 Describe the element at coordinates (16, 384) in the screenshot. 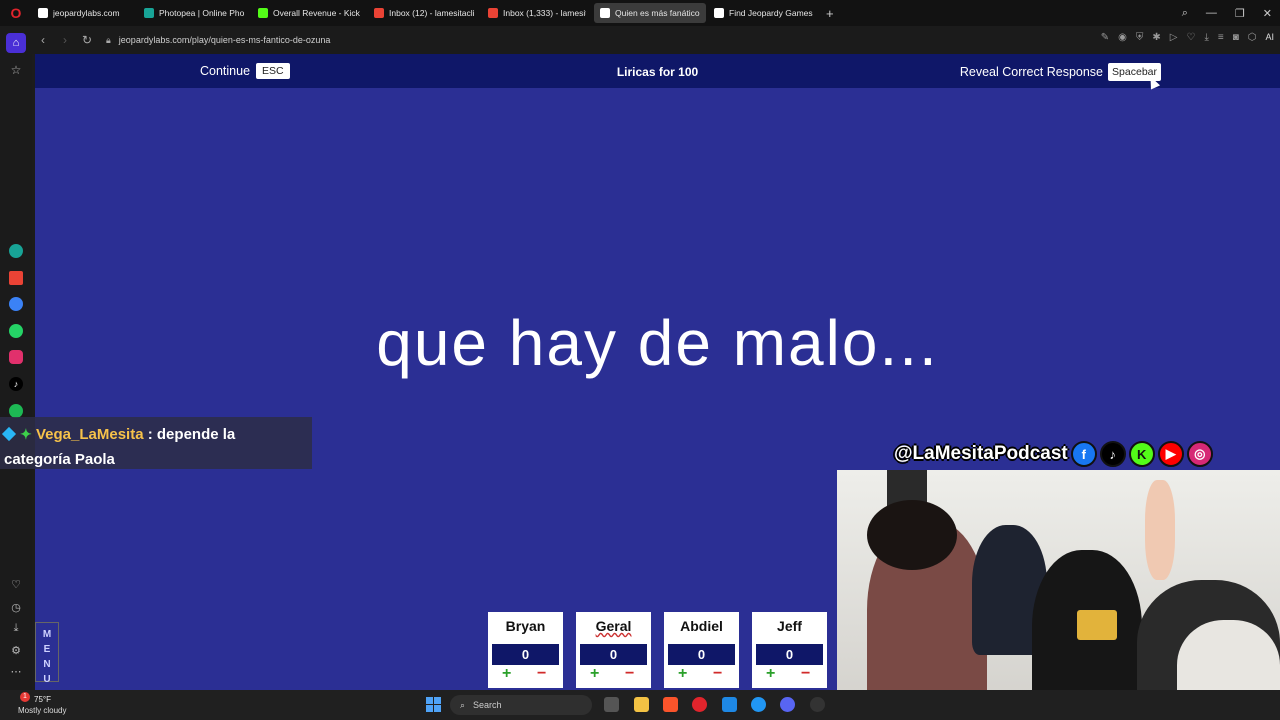

I see `tiktok-icon: ♪` at that location.